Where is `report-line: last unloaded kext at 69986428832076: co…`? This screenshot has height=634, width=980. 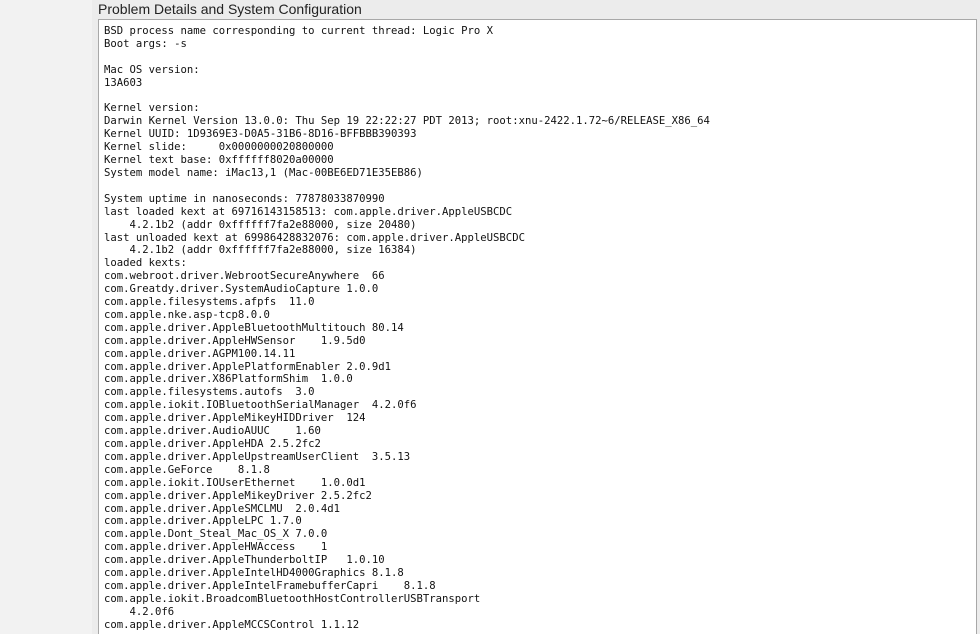
report-line: last unloaded kext at 69986428832076: co… is located at coordinates (314, 237).